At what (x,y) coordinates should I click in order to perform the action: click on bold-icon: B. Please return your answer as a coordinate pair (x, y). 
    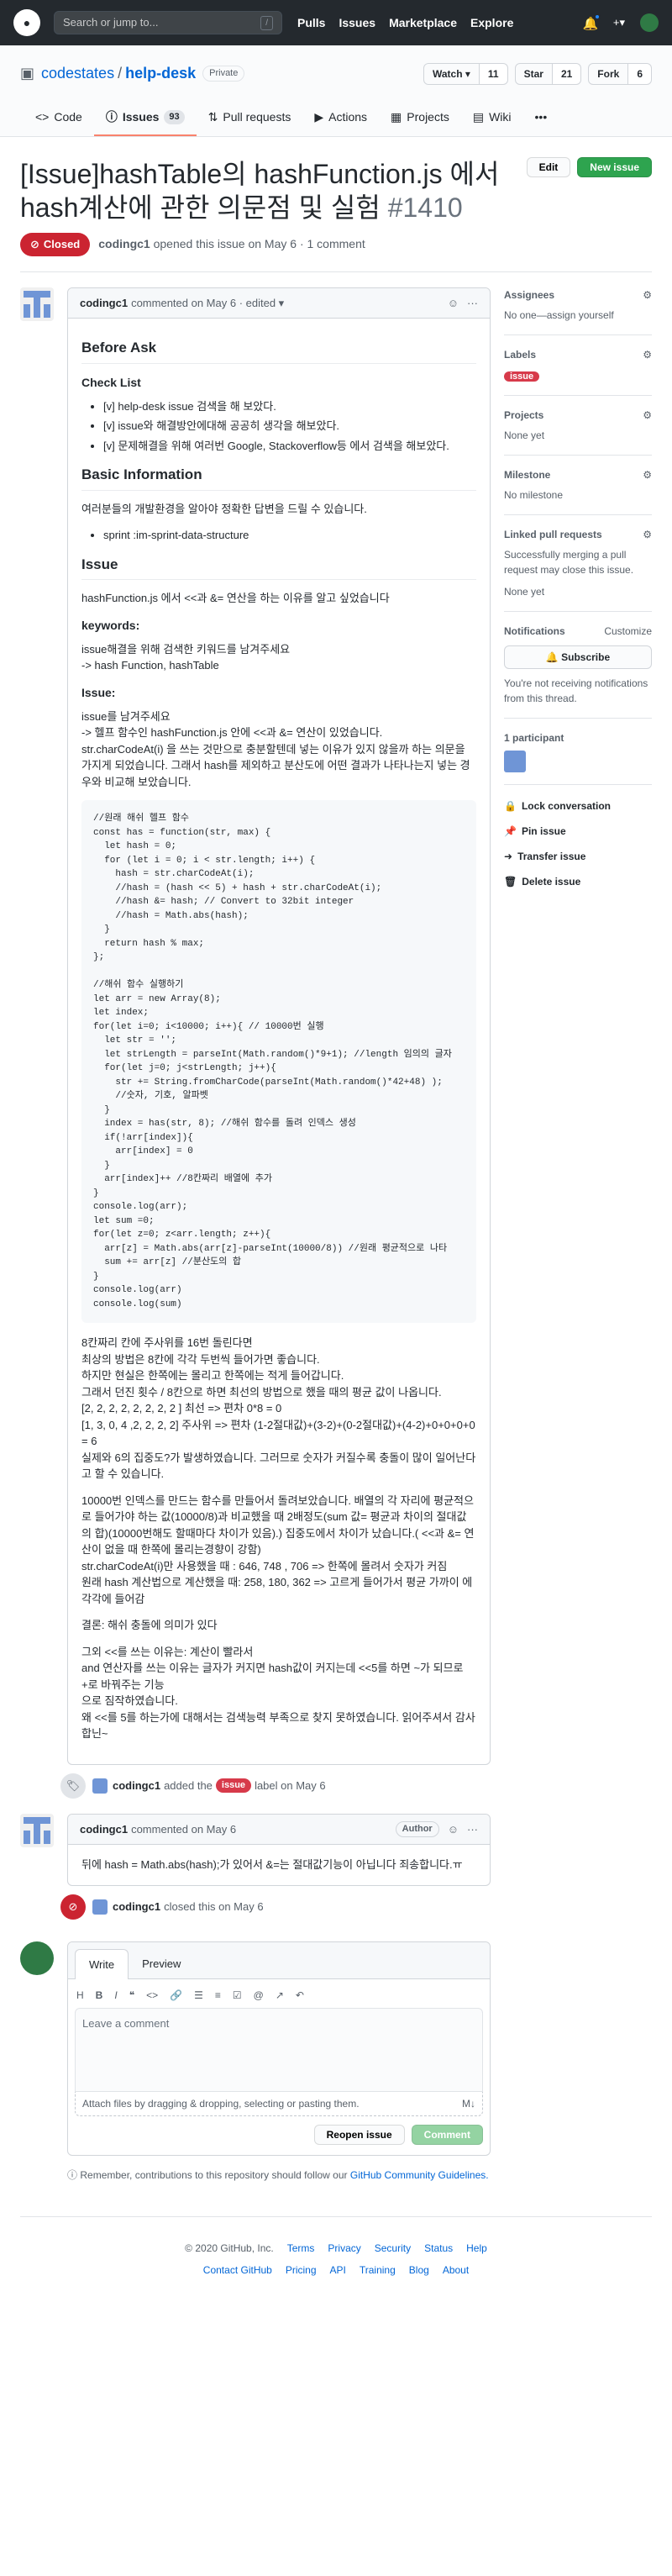
    Looking at the image, I should click on (99, 1995).